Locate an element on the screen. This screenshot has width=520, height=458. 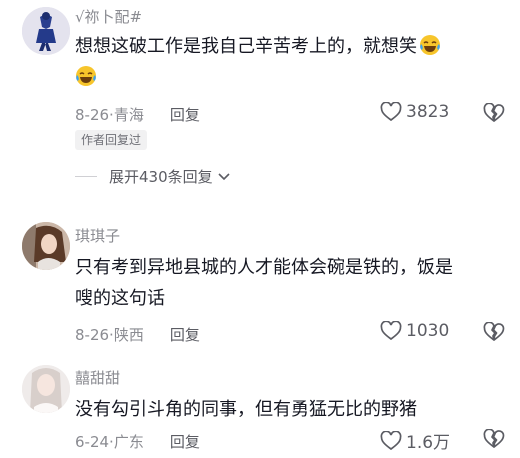
expand-replies-button: 展开430条回复 is located at coordinates (153, 176).